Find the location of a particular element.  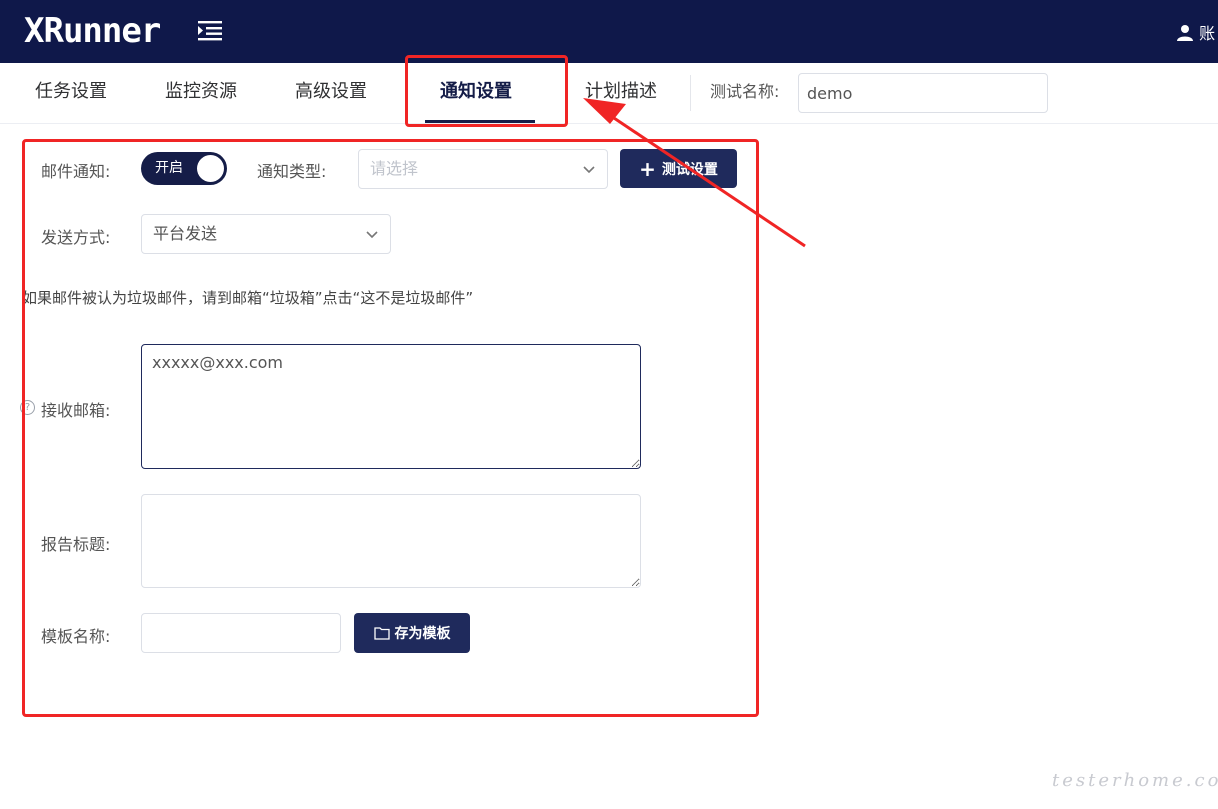

test-name-input is located at coordinates (923, 93).